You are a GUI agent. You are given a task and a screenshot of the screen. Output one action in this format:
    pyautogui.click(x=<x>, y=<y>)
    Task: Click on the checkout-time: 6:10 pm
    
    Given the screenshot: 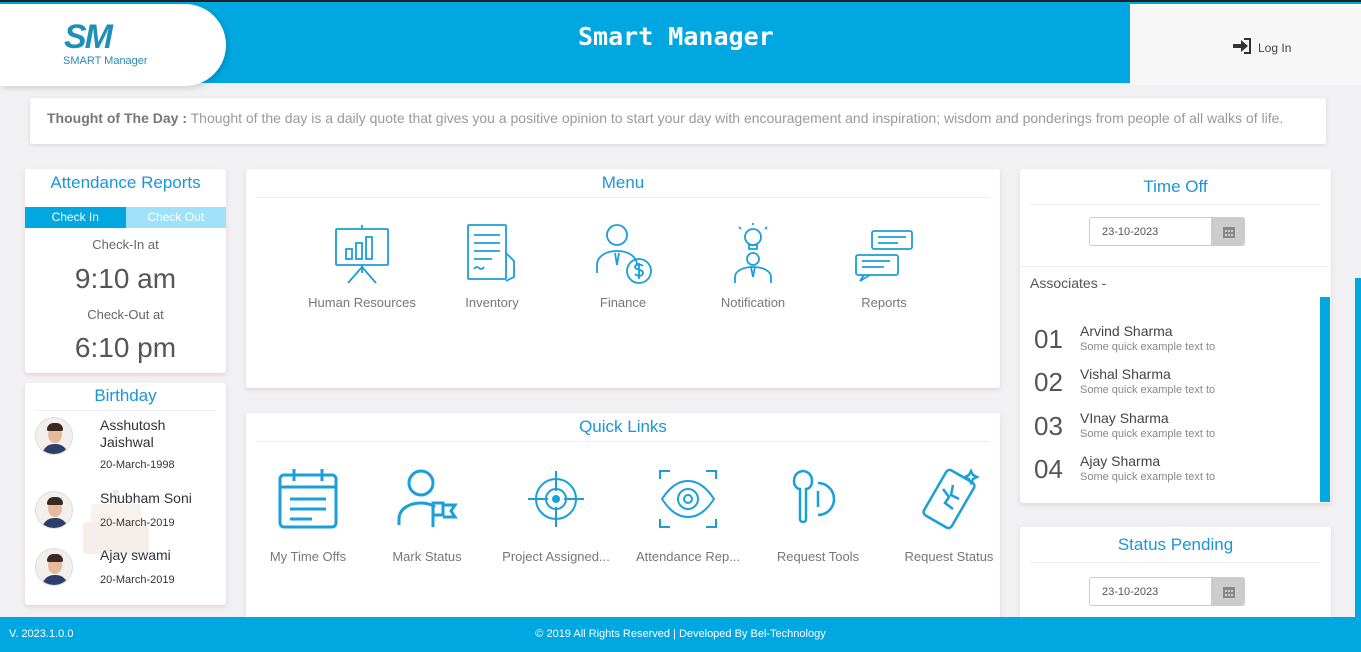 What is the action you would take?
    pyautogui.click(x=125, y=347)
    